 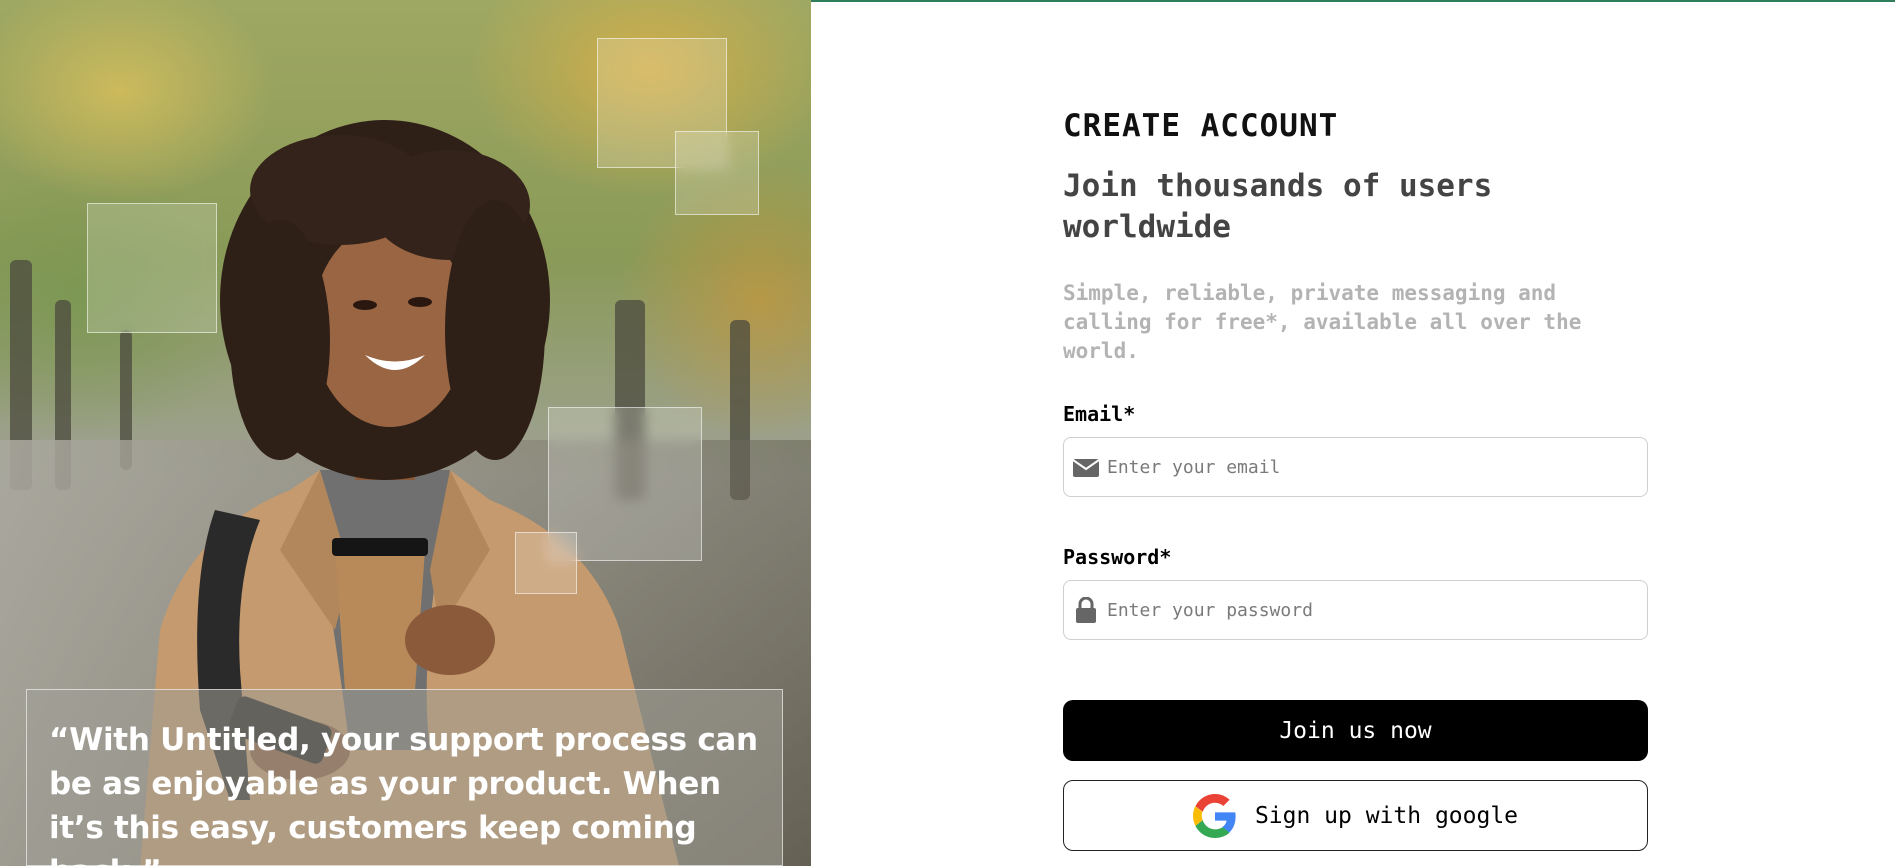 I want to click on google-signup-button: Sign up with google, so click(x=1355, y=815).